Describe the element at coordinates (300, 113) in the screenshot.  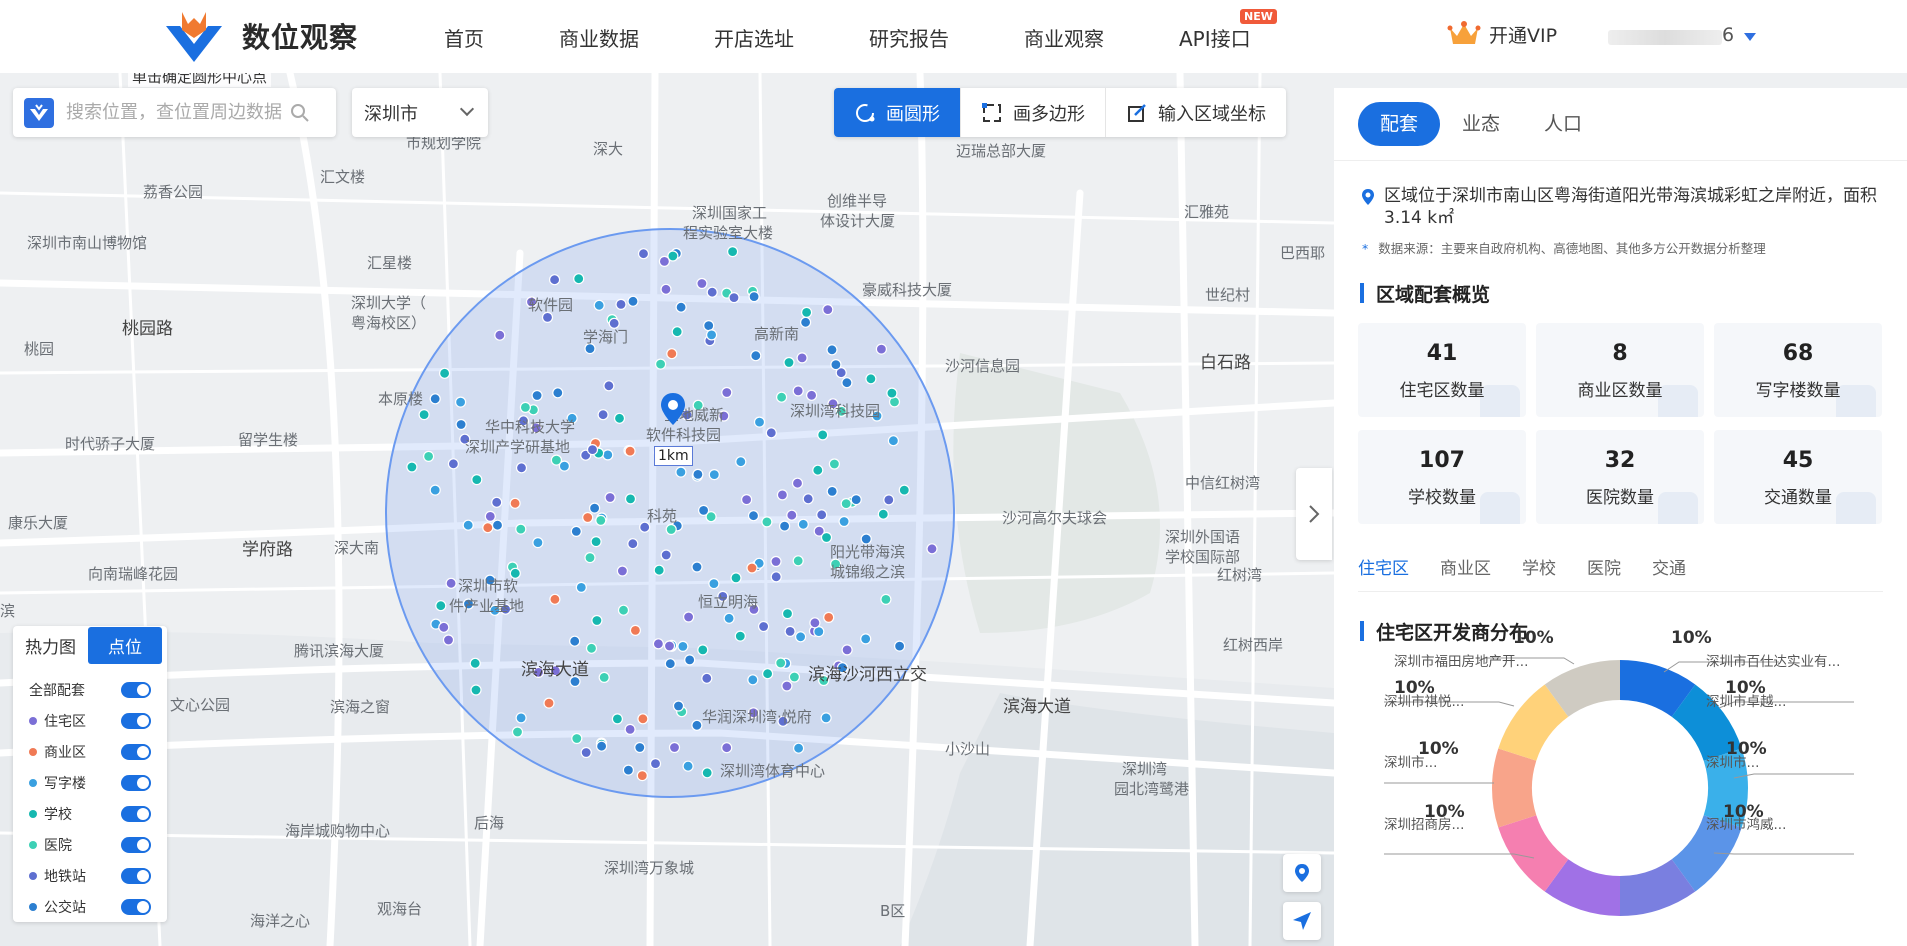
I see `search-icon` at that location.